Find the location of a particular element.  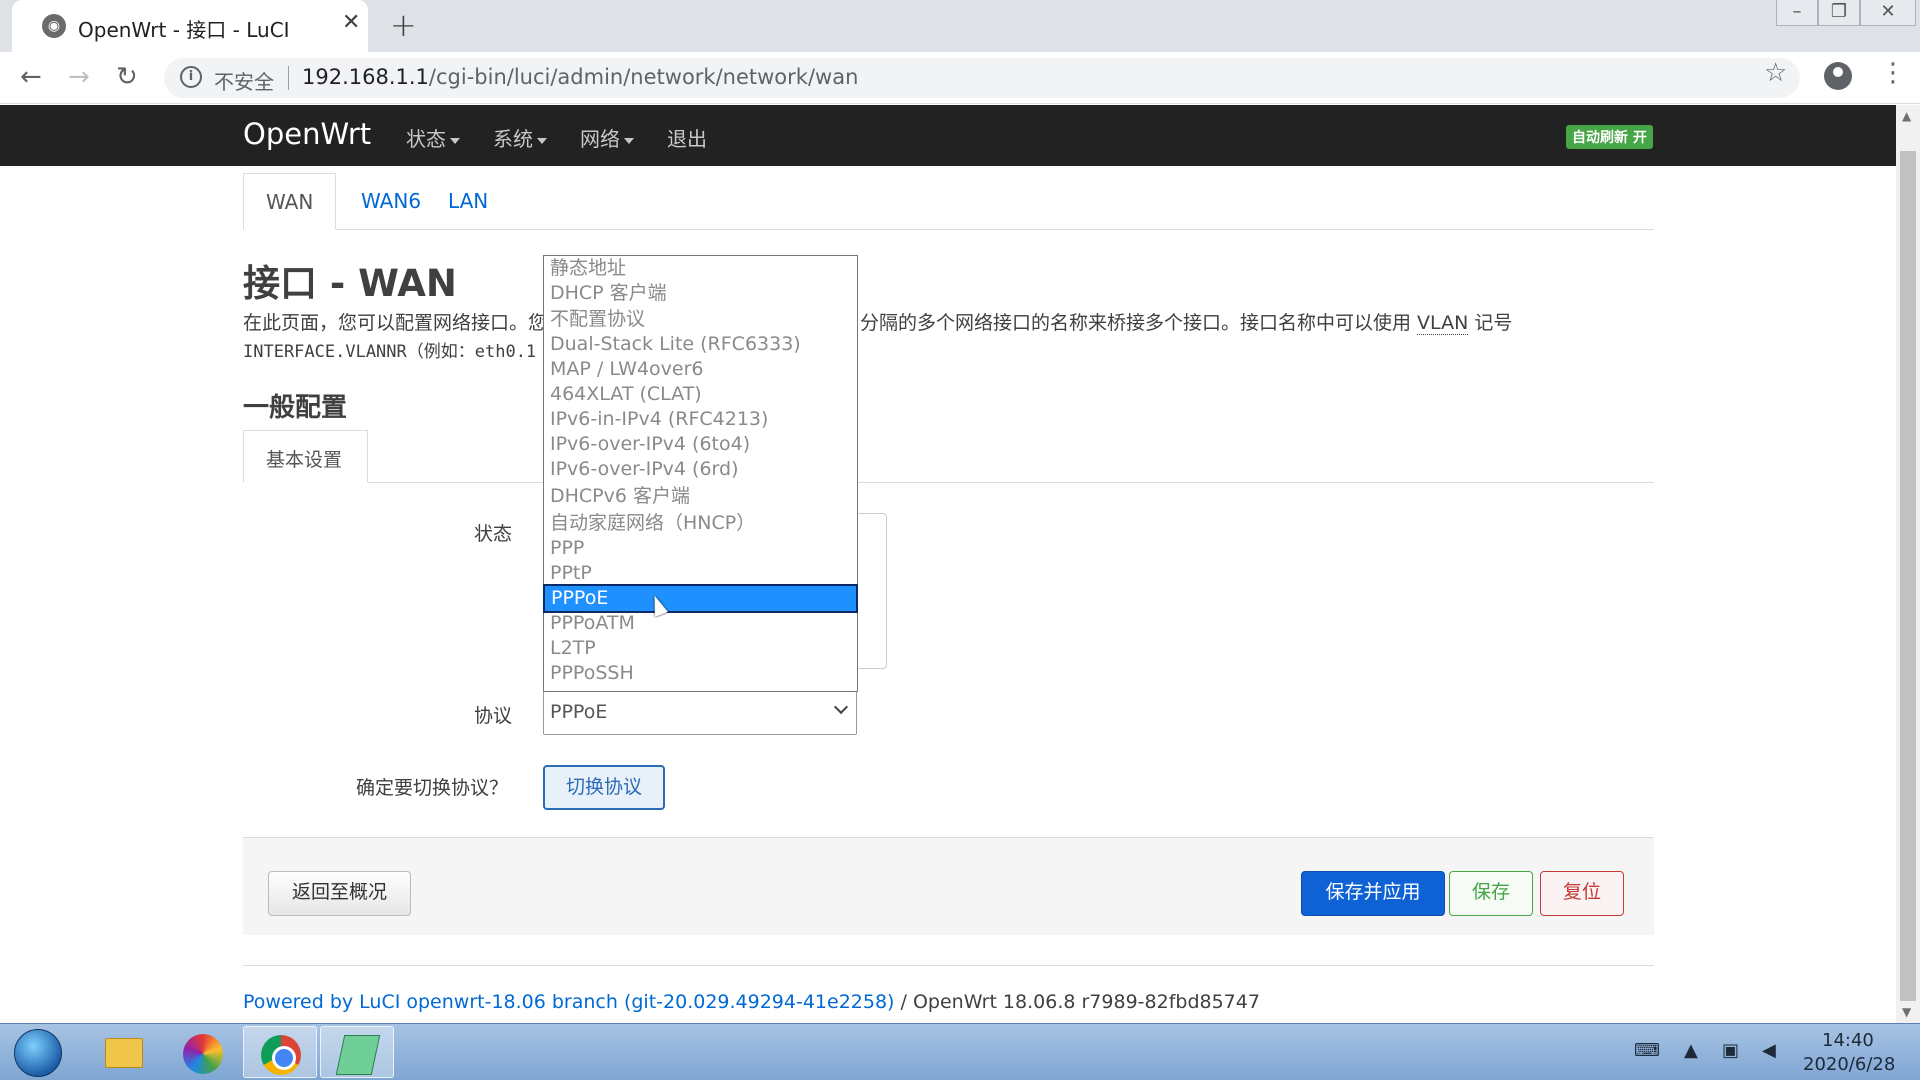

nav-logout: 退出 is located at coordinates (687, 137).